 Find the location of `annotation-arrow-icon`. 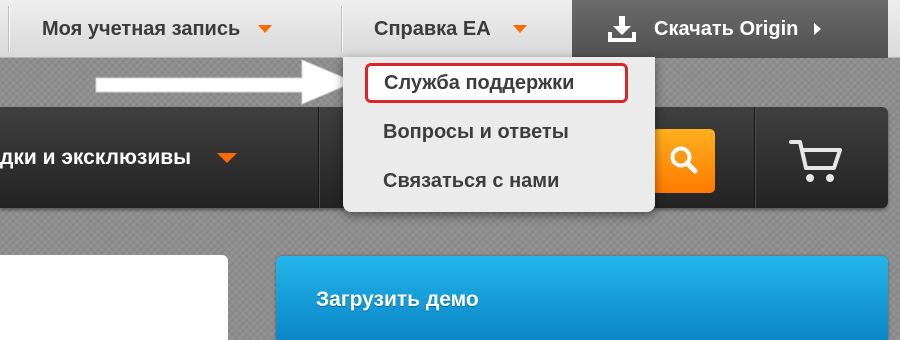

annotation-arrow-icon is located at coordinates (225, 82).